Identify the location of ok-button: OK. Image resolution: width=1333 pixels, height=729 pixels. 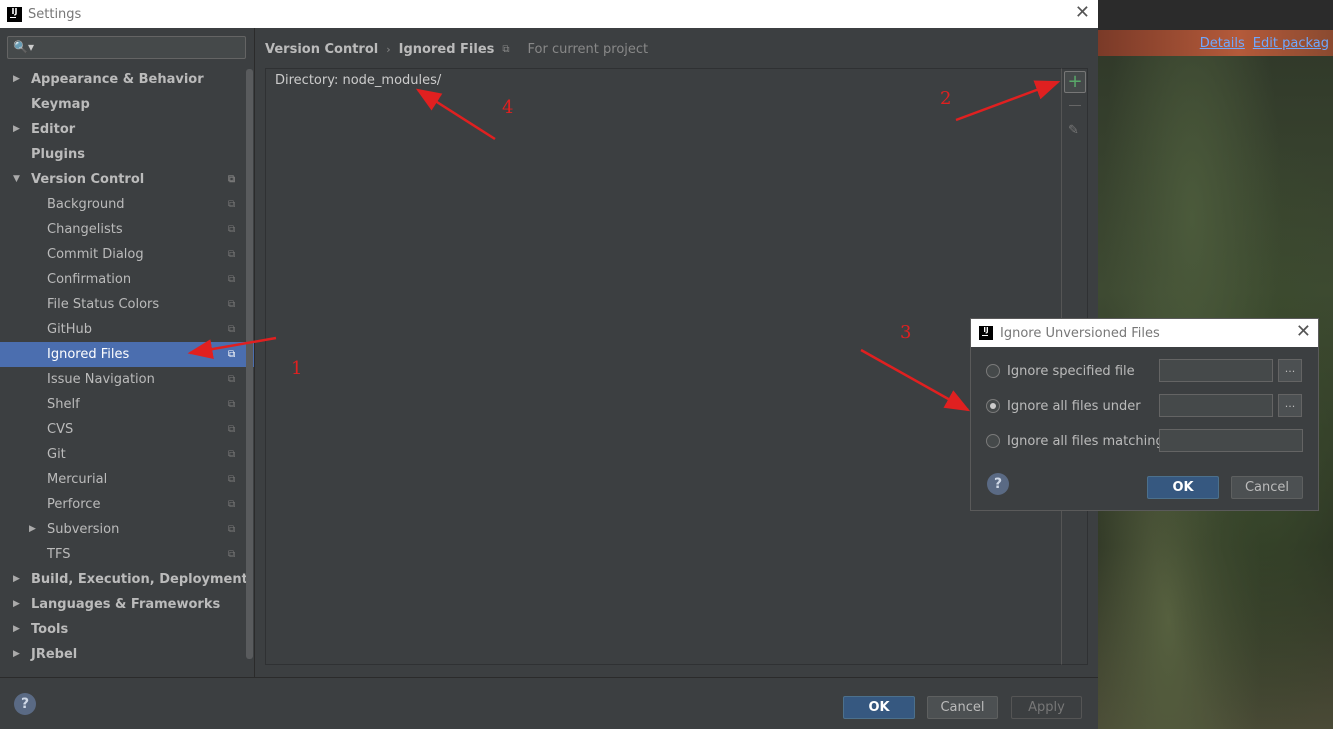
(879, 707).